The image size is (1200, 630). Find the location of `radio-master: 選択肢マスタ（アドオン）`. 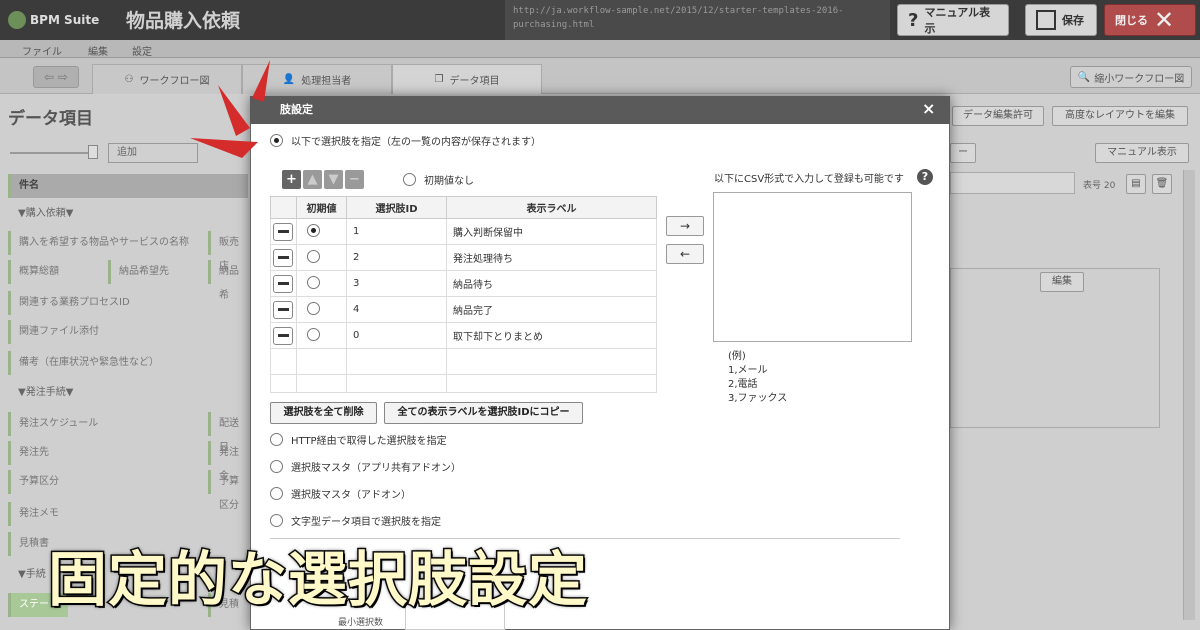

radio-master: 選択肢マスタ（アドオン） is located at coordinates (340, 493).